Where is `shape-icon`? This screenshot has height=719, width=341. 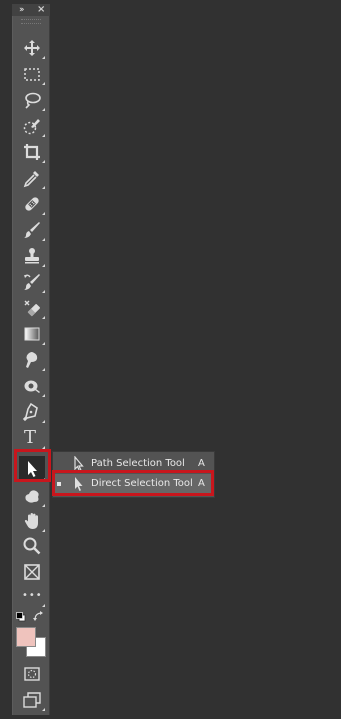 shape-icon is located at coordinates (32, 496).